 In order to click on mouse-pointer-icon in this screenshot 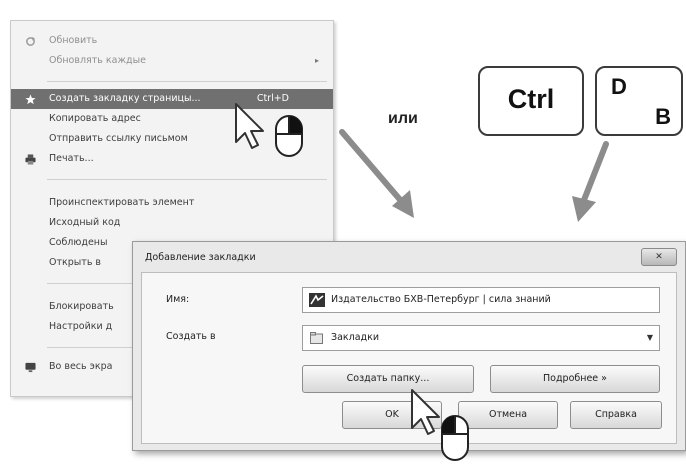, I will do `click(269, 130)`.